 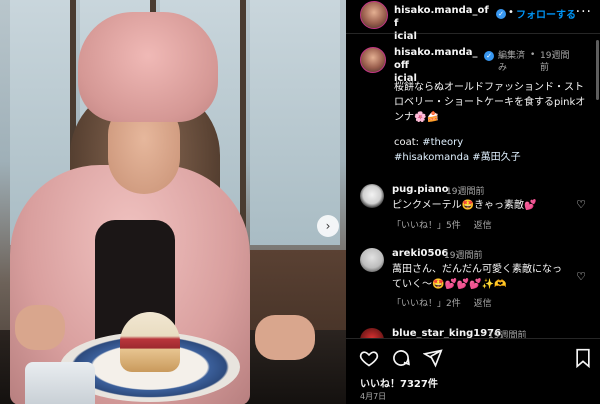 I want to click on left-hand, so click(x=40, y=327).